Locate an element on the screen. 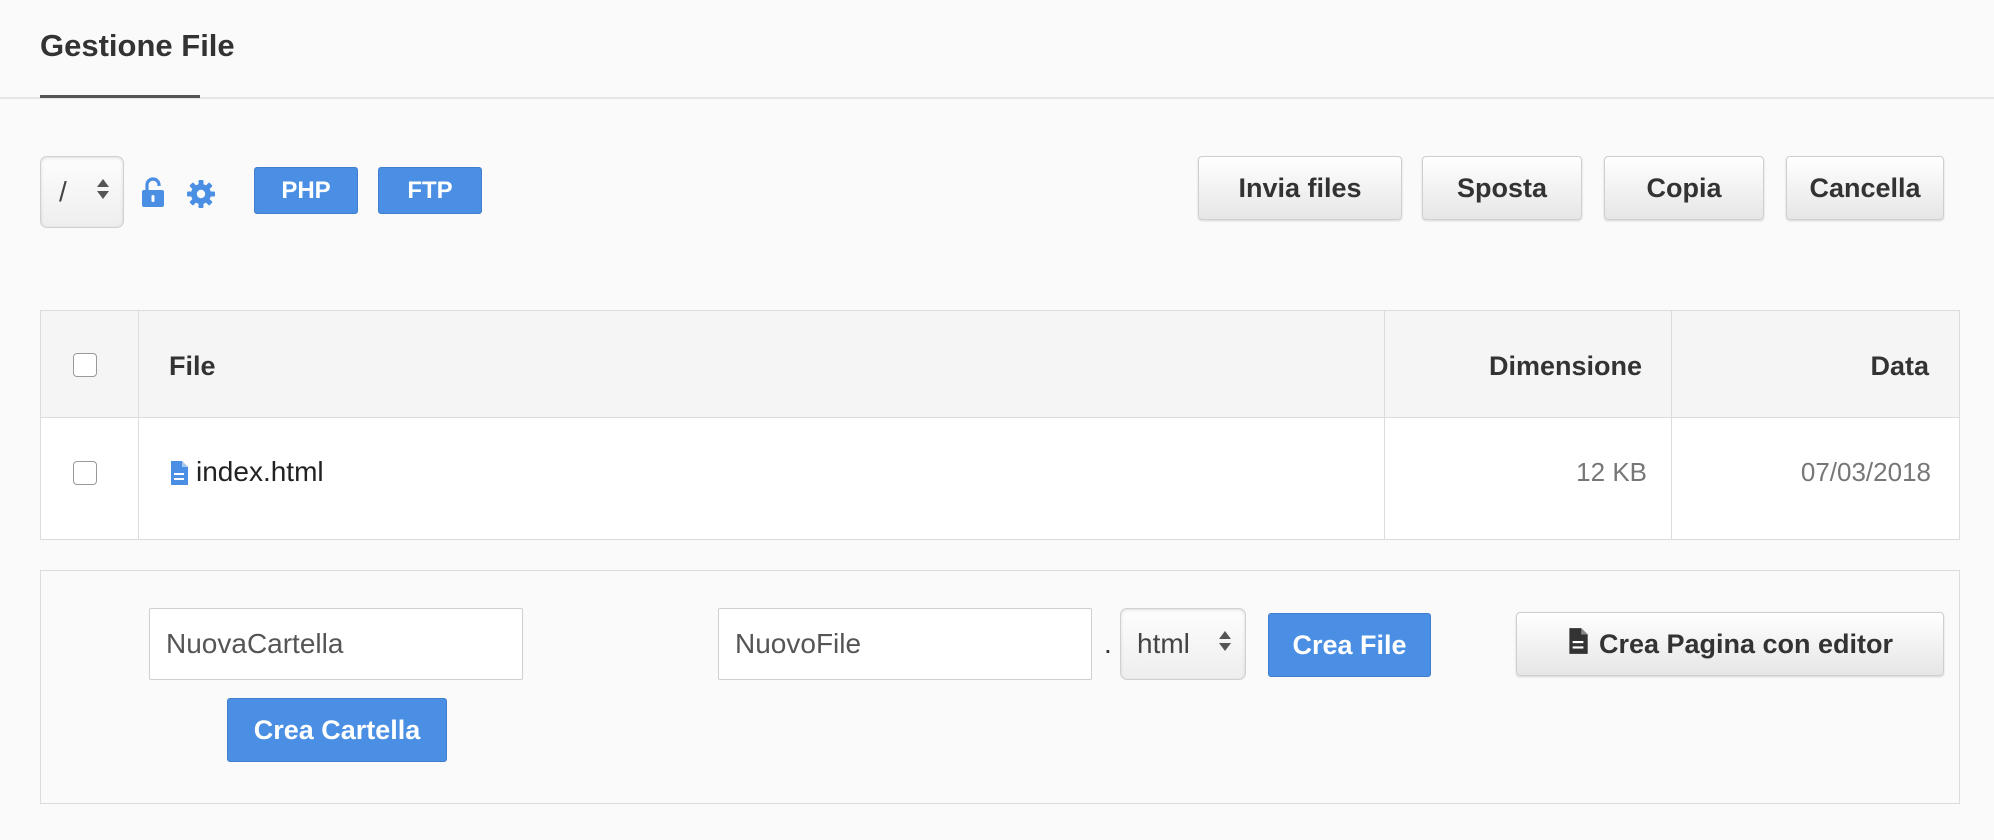 This screenshot has height=840, width=1994. ftp-button: FTP is located at coordinates (430, 190).